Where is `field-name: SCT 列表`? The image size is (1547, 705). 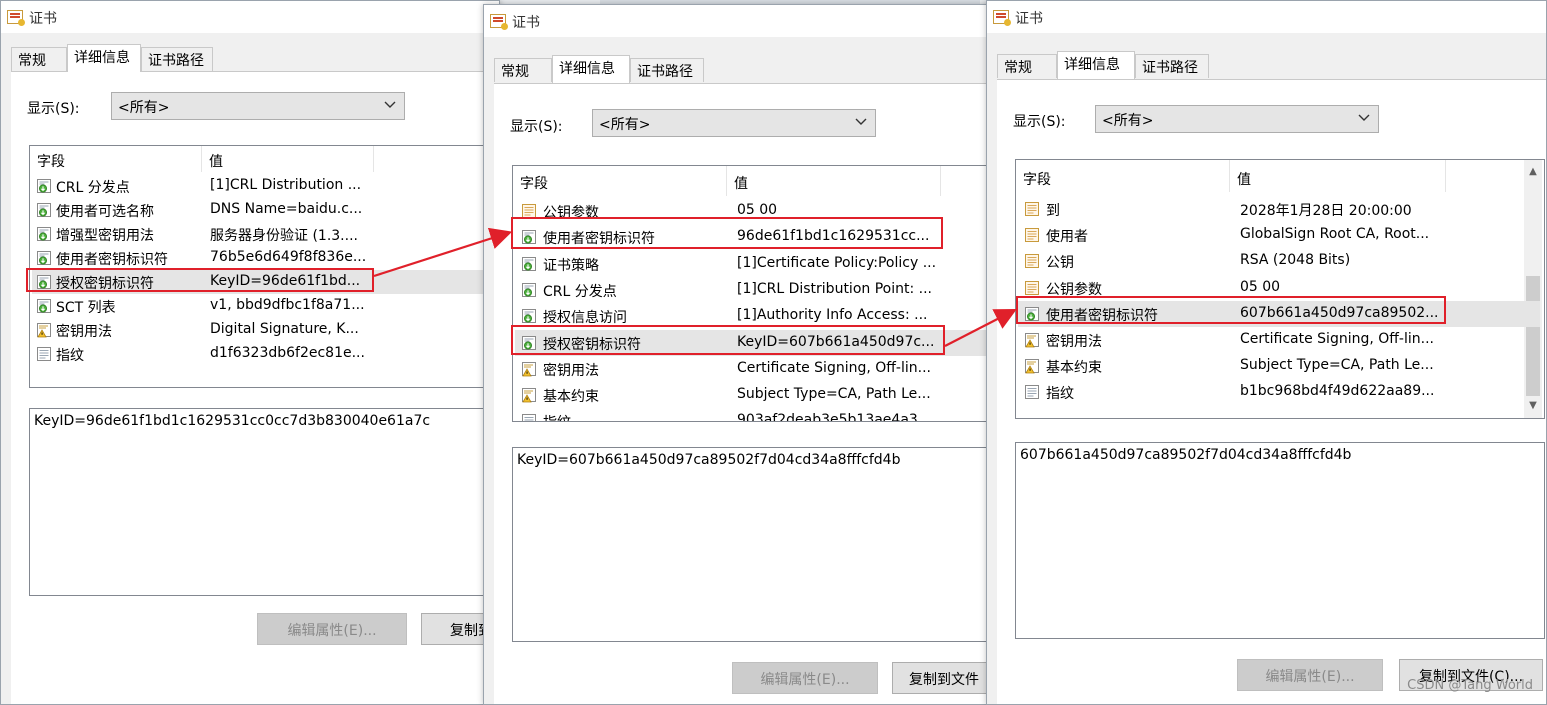
field-name: SCT 列表 is located at coordinates (86, 308).